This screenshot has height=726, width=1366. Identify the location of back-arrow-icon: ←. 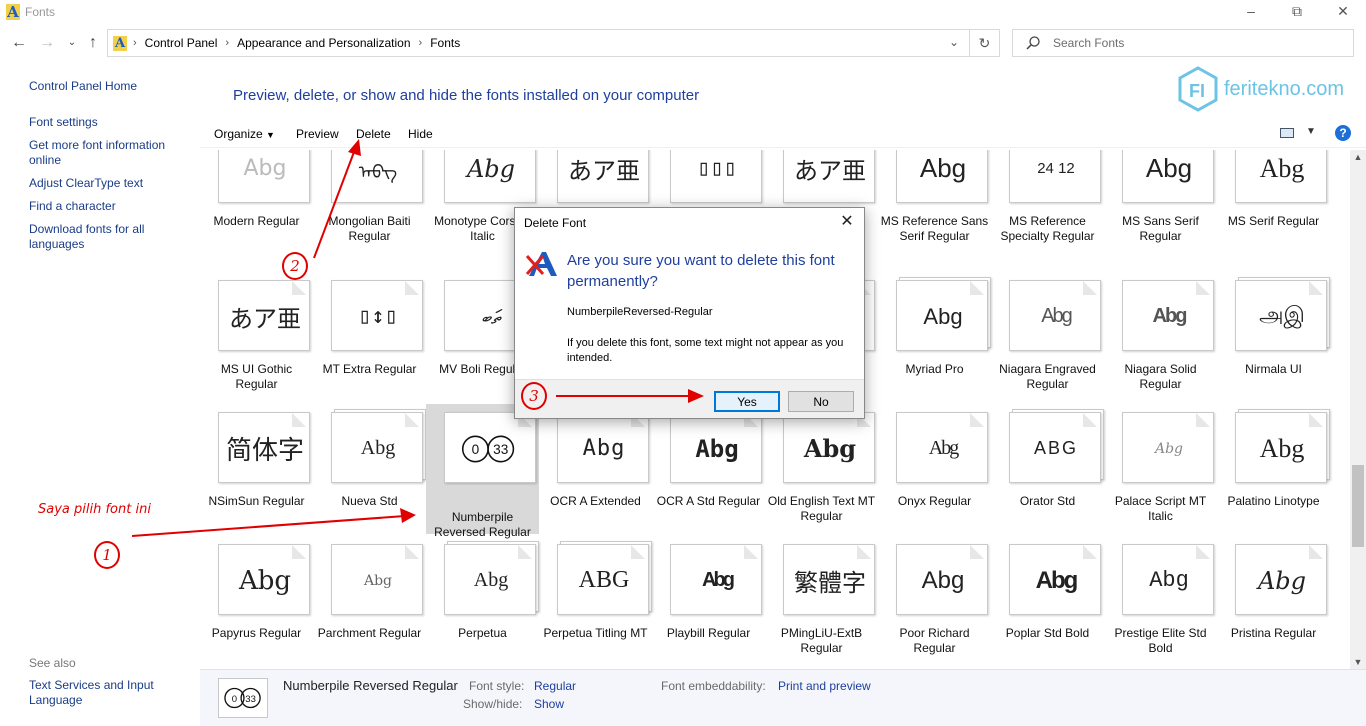
(19, 44).